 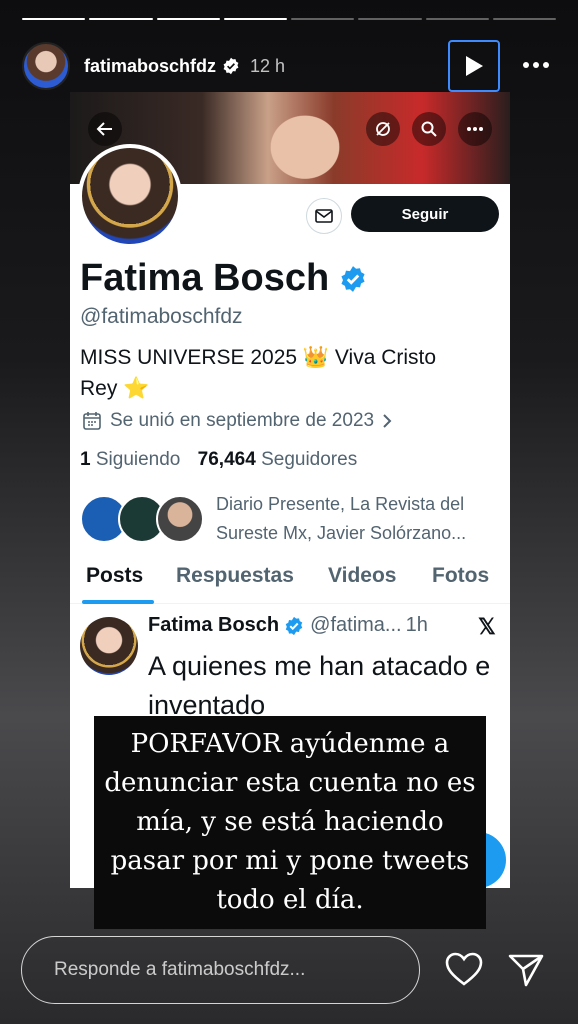 What do you see at coordinates (109, 646) in the screenshot?
I see `tweet-avatar` at bounding box center [109, 646].